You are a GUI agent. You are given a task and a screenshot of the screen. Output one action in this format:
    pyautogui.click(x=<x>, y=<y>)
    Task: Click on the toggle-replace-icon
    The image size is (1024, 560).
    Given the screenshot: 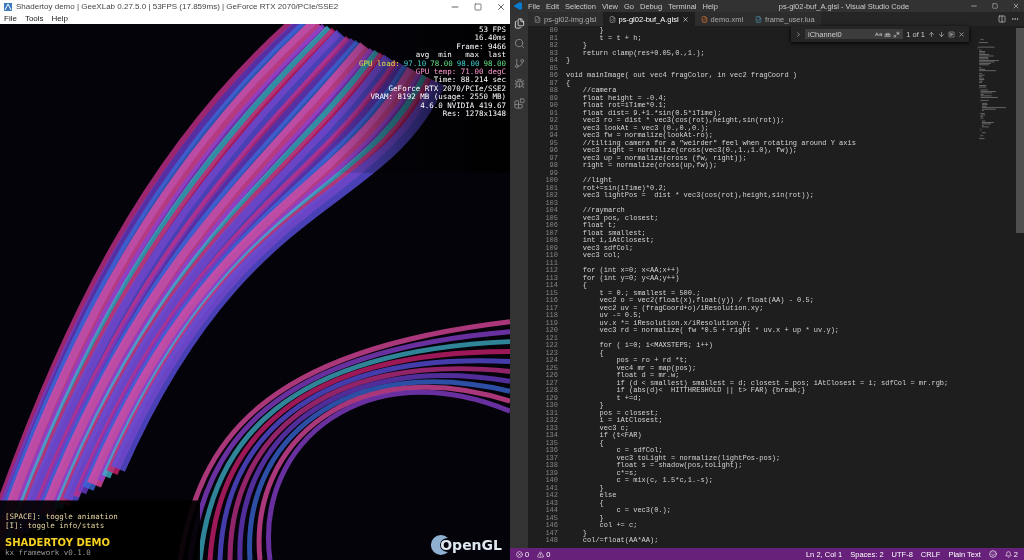 What is the action you would take?
    pyautogui.click(x=798, y=34)
    